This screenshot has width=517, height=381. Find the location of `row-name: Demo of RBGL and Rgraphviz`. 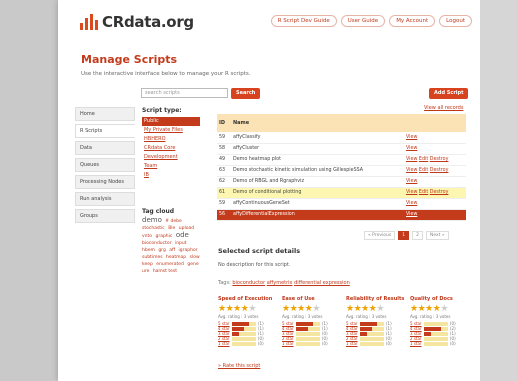

row-name: Demo of RBGL and Rgraphviz is located at coordinates (317, 182).